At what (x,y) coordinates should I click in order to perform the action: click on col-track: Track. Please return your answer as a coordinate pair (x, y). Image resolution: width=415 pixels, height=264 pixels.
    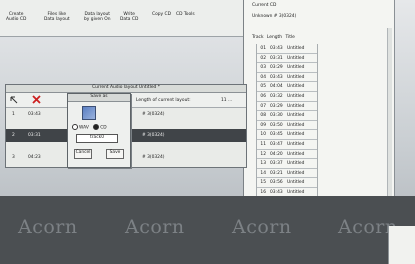
    Looking at the image, I should click on (258, 37).